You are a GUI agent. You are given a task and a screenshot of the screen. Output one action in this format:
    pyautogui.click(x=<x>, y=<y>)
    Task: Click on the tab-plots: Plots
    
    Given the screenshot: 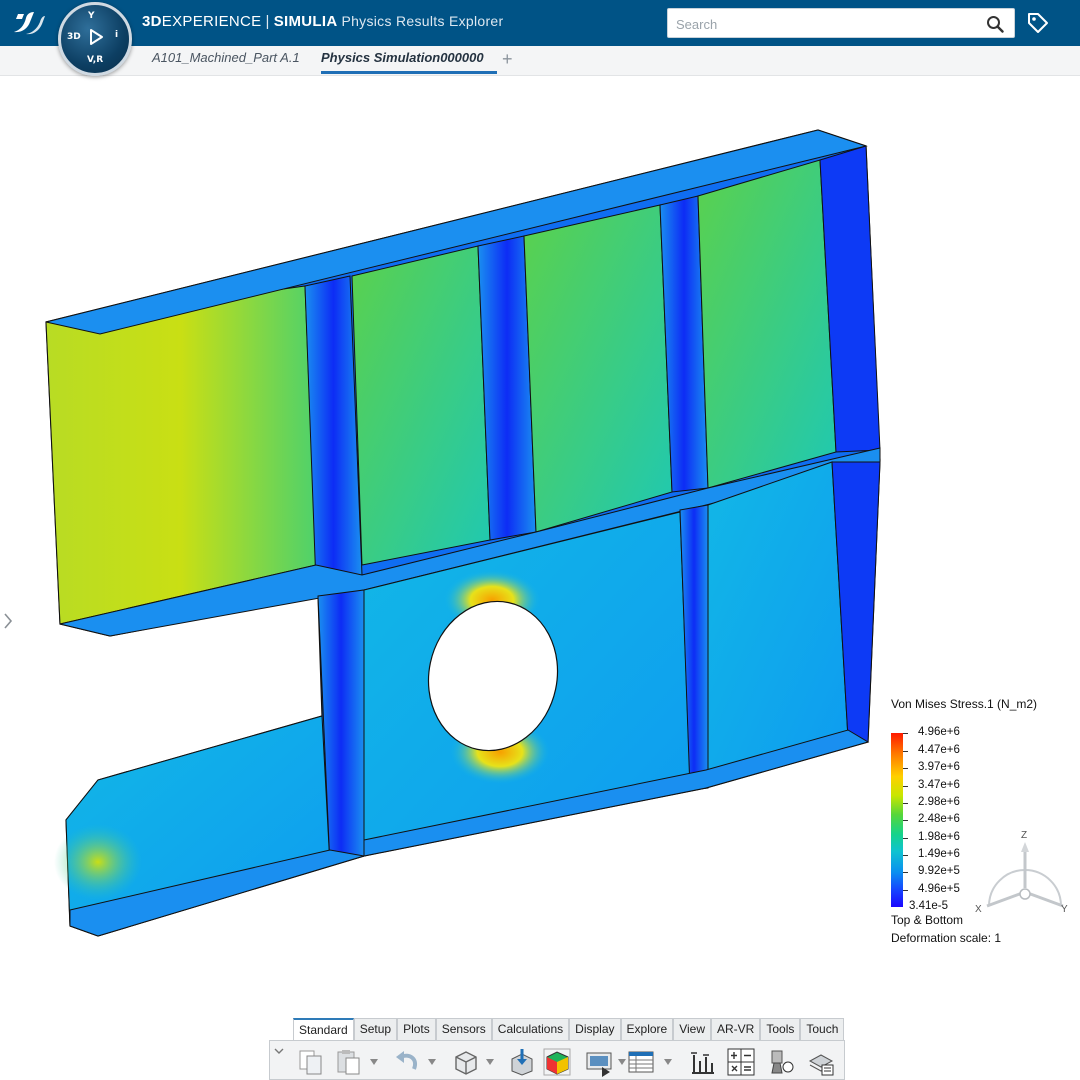 What is the action you would take?
    pyautogui.click(x=416, y=1029)
    